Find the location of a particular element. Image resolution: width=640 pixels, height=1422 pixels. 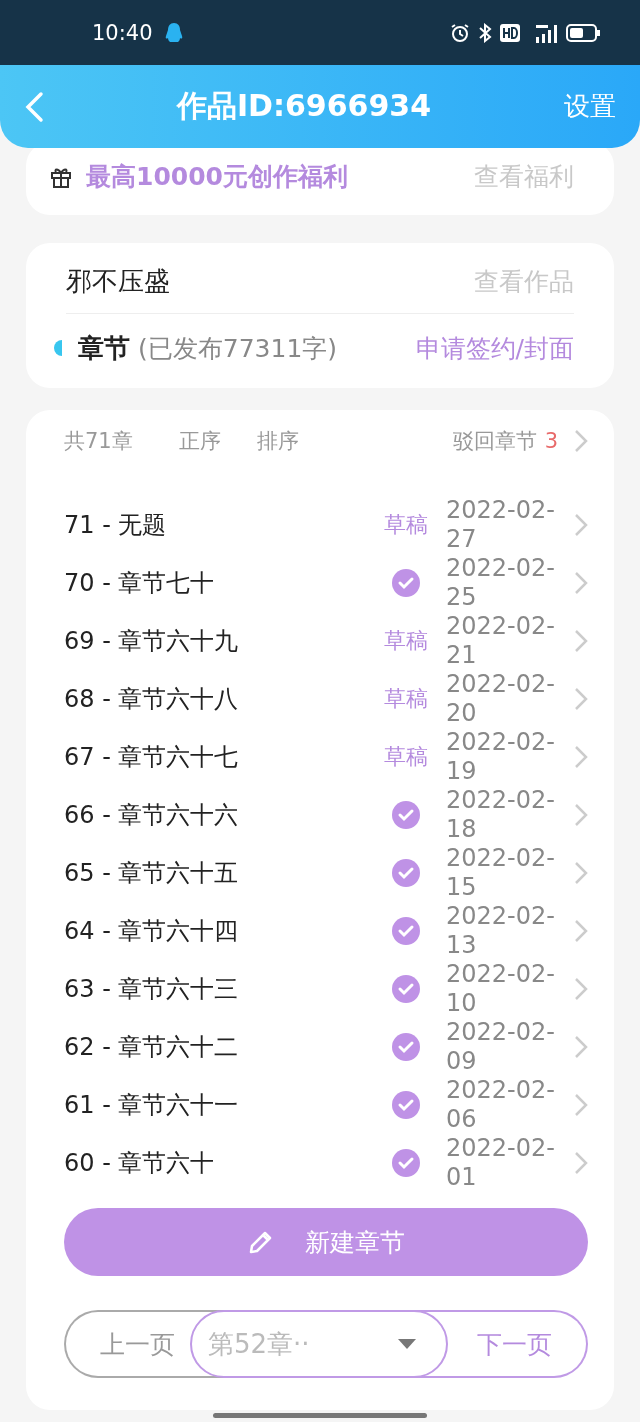

work-title: 邪不压盛 is located at coordinates (118, 281).